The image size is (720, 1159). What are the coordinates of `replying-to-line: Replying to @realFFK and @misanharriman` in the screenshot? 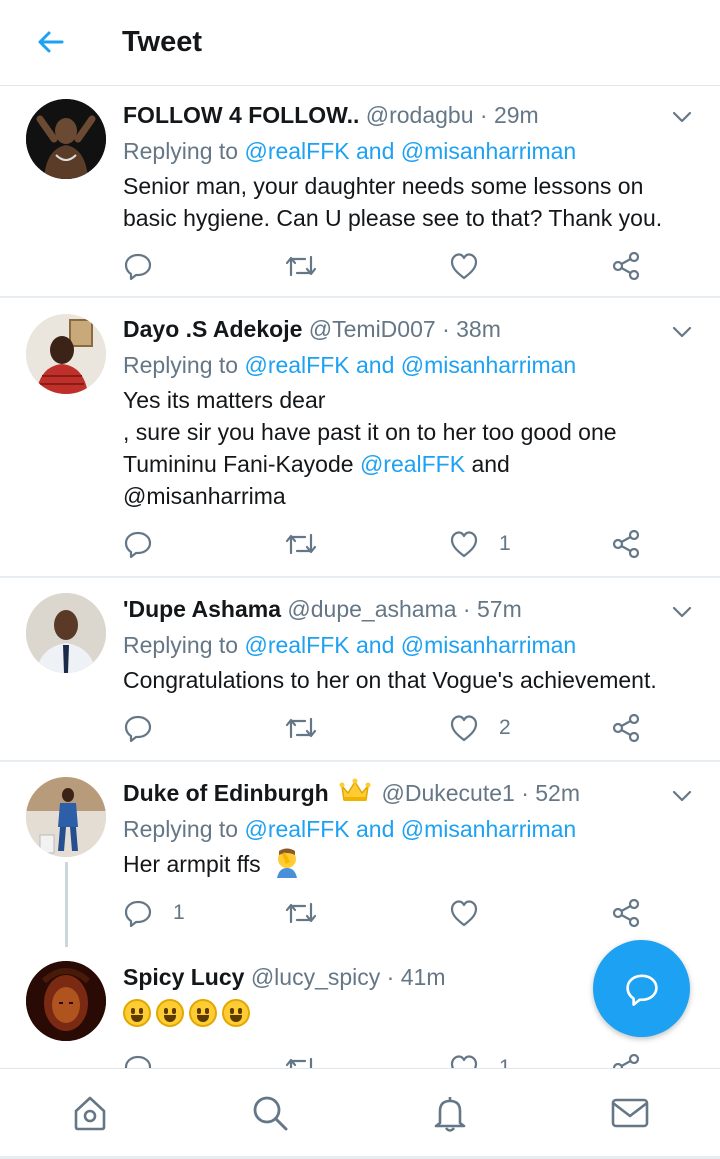 It's located at (408, 365).